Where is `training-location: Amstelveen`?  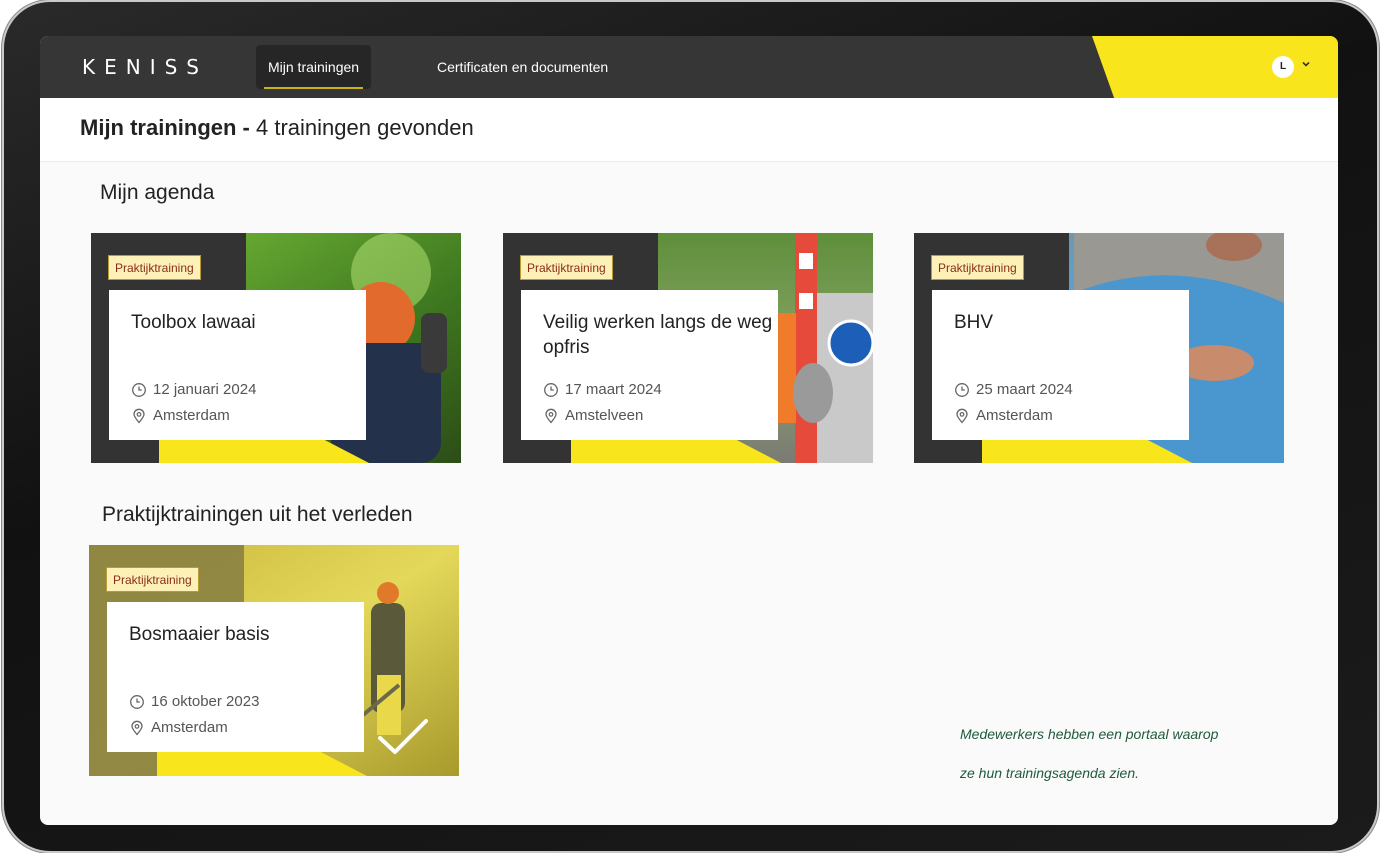 training-location: Amstelveen is located at coordinates (593, 415).